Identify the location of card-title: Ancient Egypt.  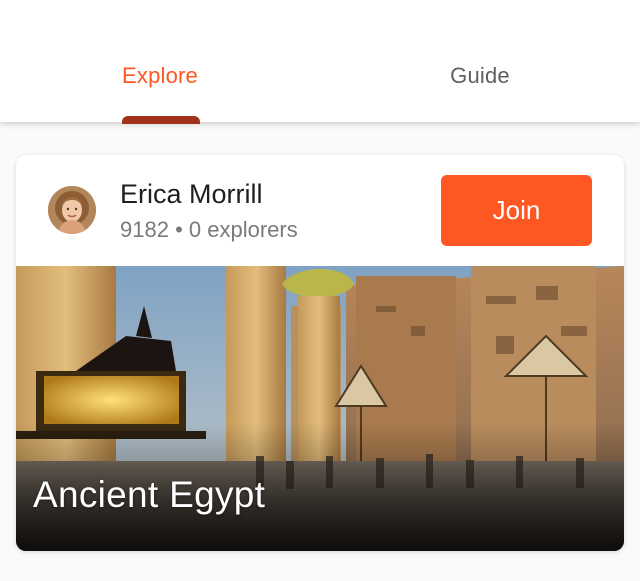
(149, 494).